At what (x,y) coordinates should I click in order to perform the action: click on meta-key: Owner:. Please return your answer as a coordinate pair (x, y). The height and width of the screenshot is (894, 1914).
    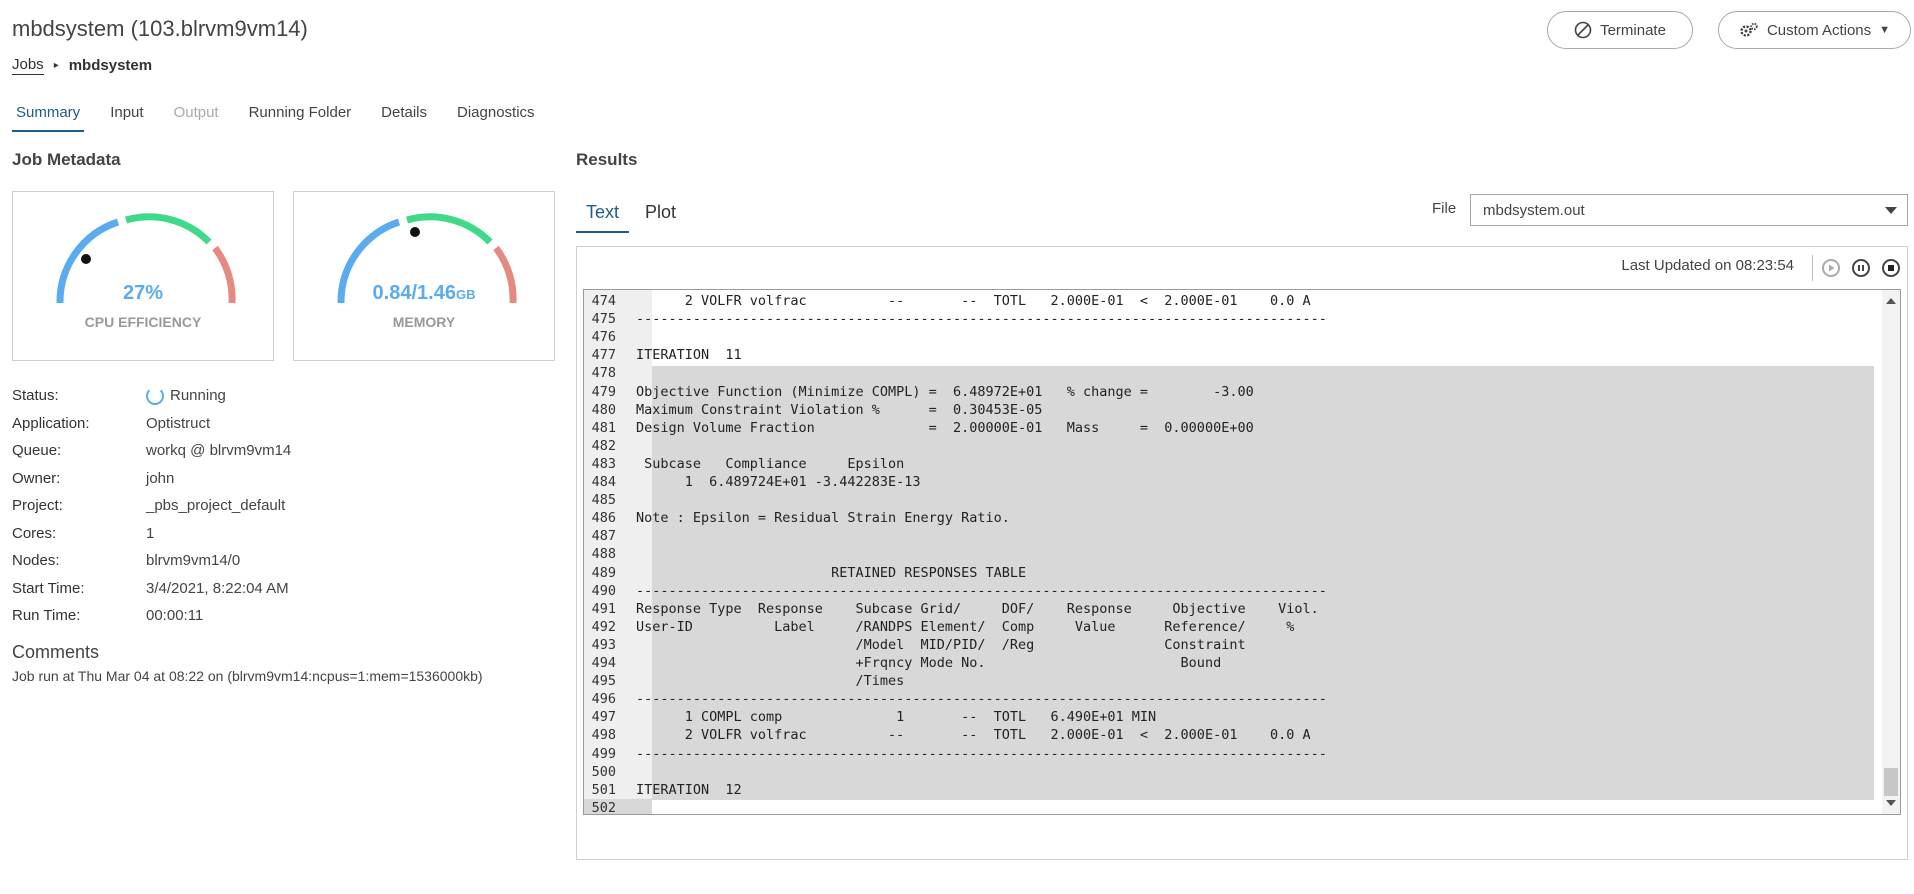
    Looking at the image, I should click on (36, 478).